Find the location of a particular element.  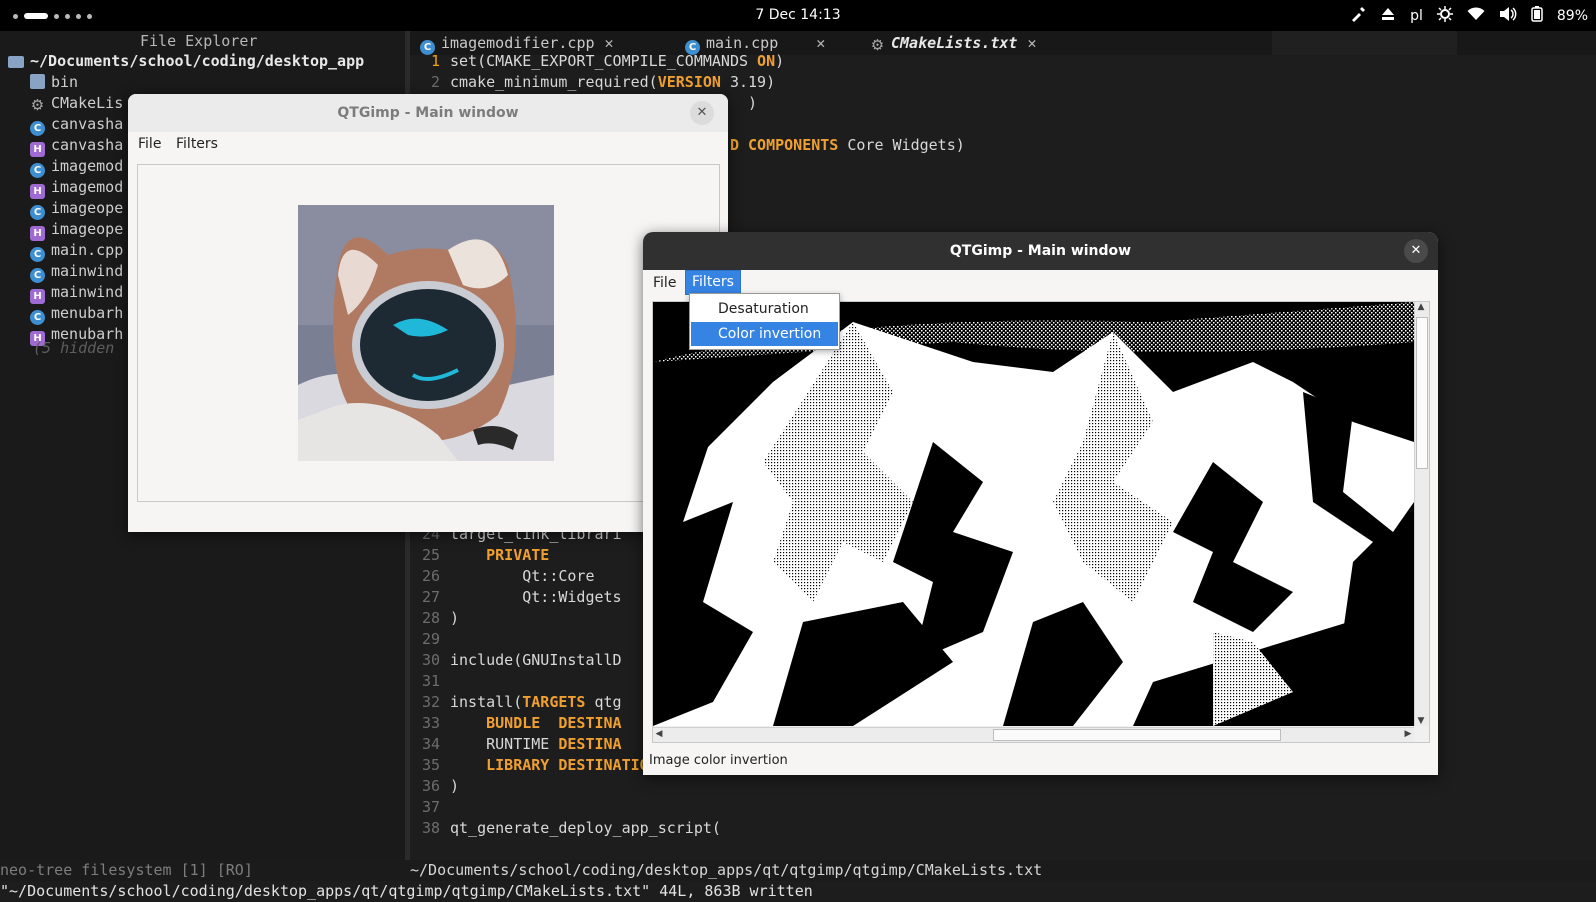

image-canvas is located at coordinates (428, 333).